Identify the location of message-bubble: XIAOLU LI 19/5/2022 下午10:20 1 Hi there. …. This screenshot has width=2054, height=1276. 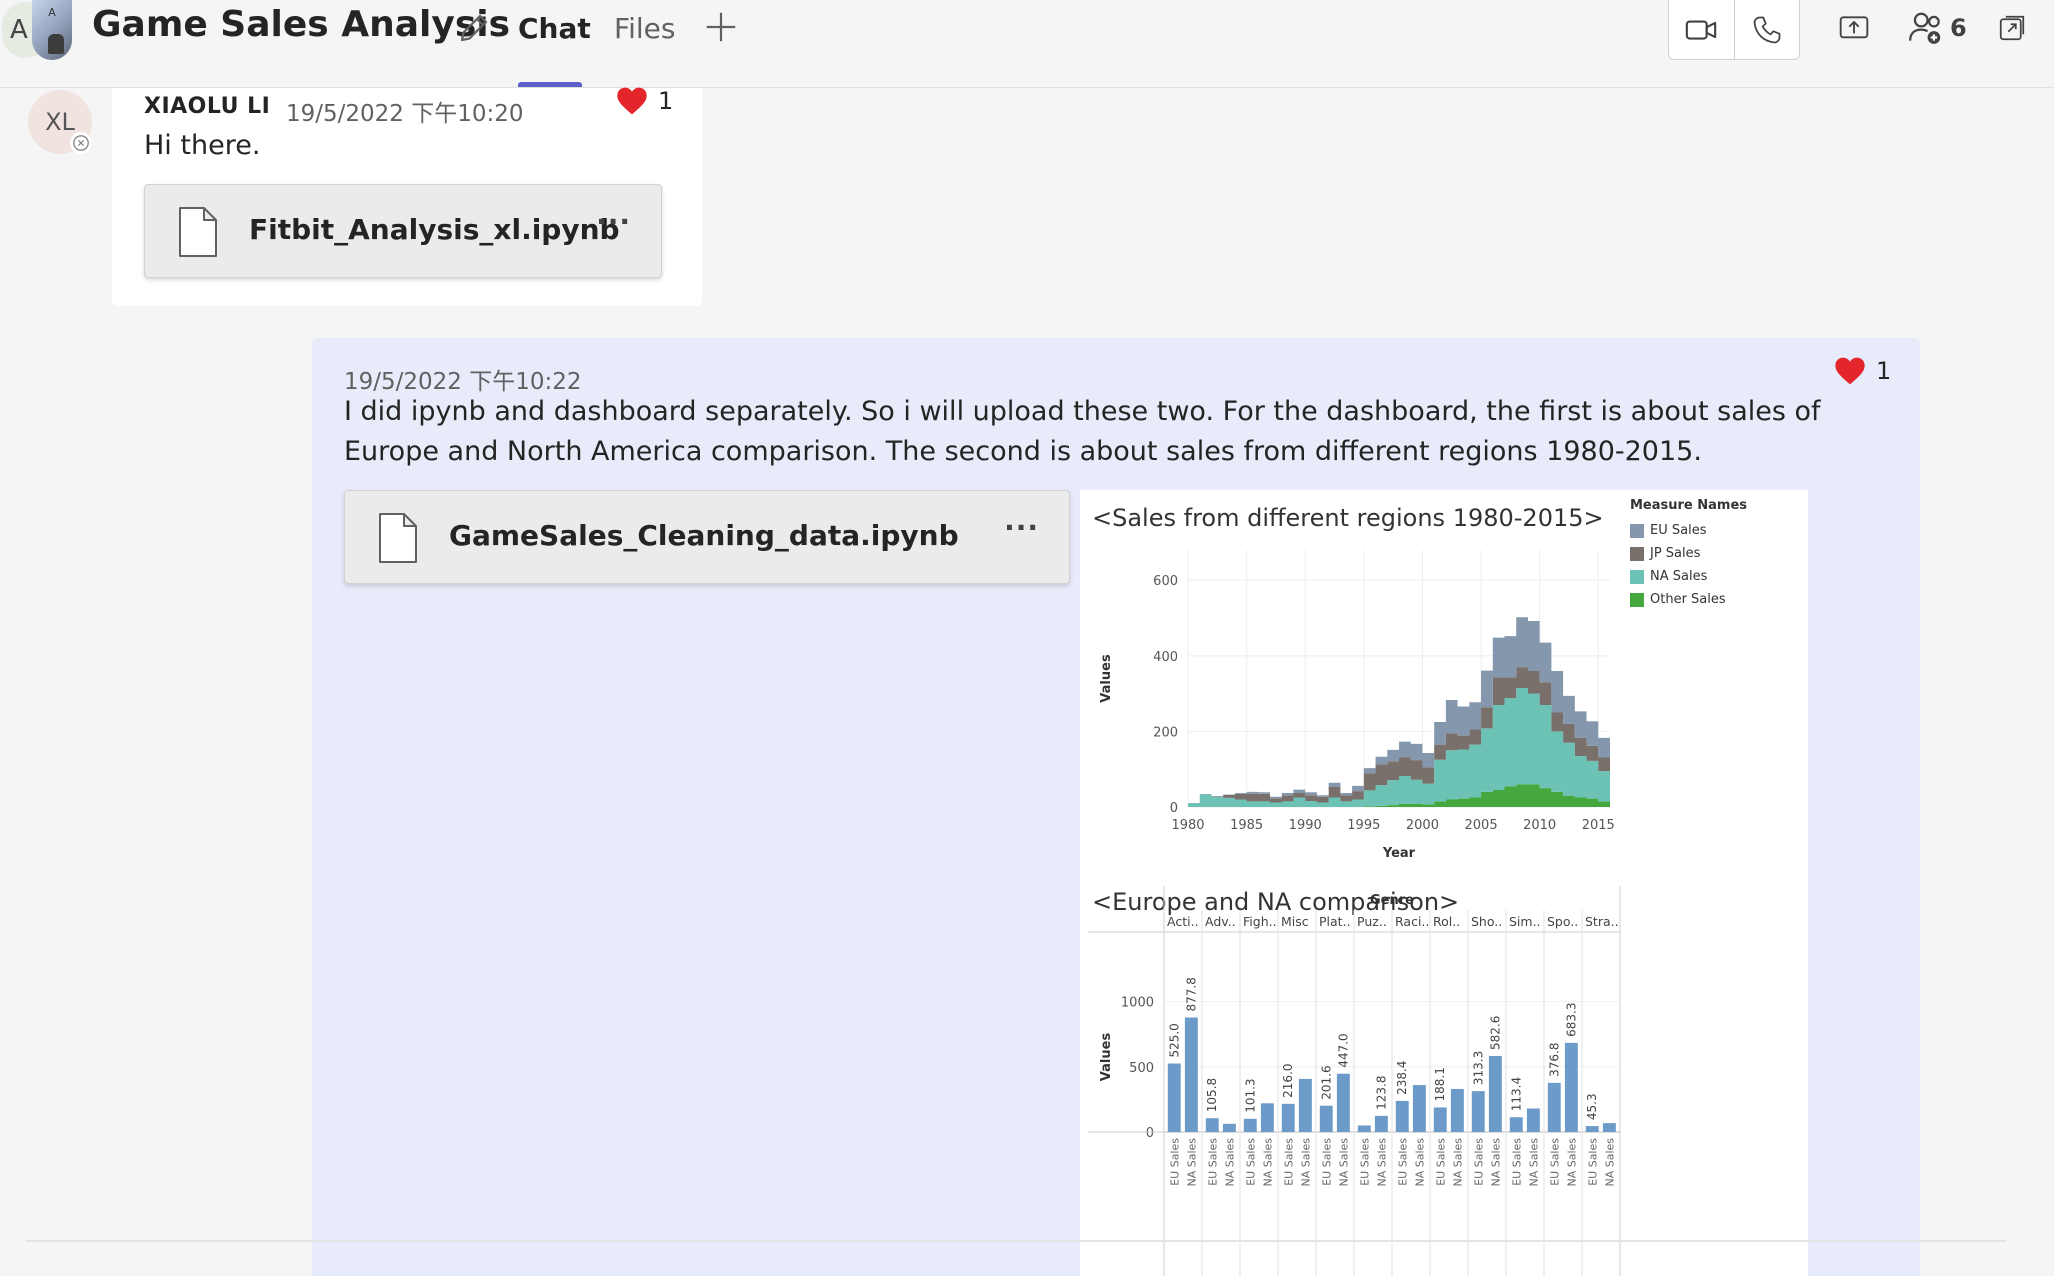
(407, 196).